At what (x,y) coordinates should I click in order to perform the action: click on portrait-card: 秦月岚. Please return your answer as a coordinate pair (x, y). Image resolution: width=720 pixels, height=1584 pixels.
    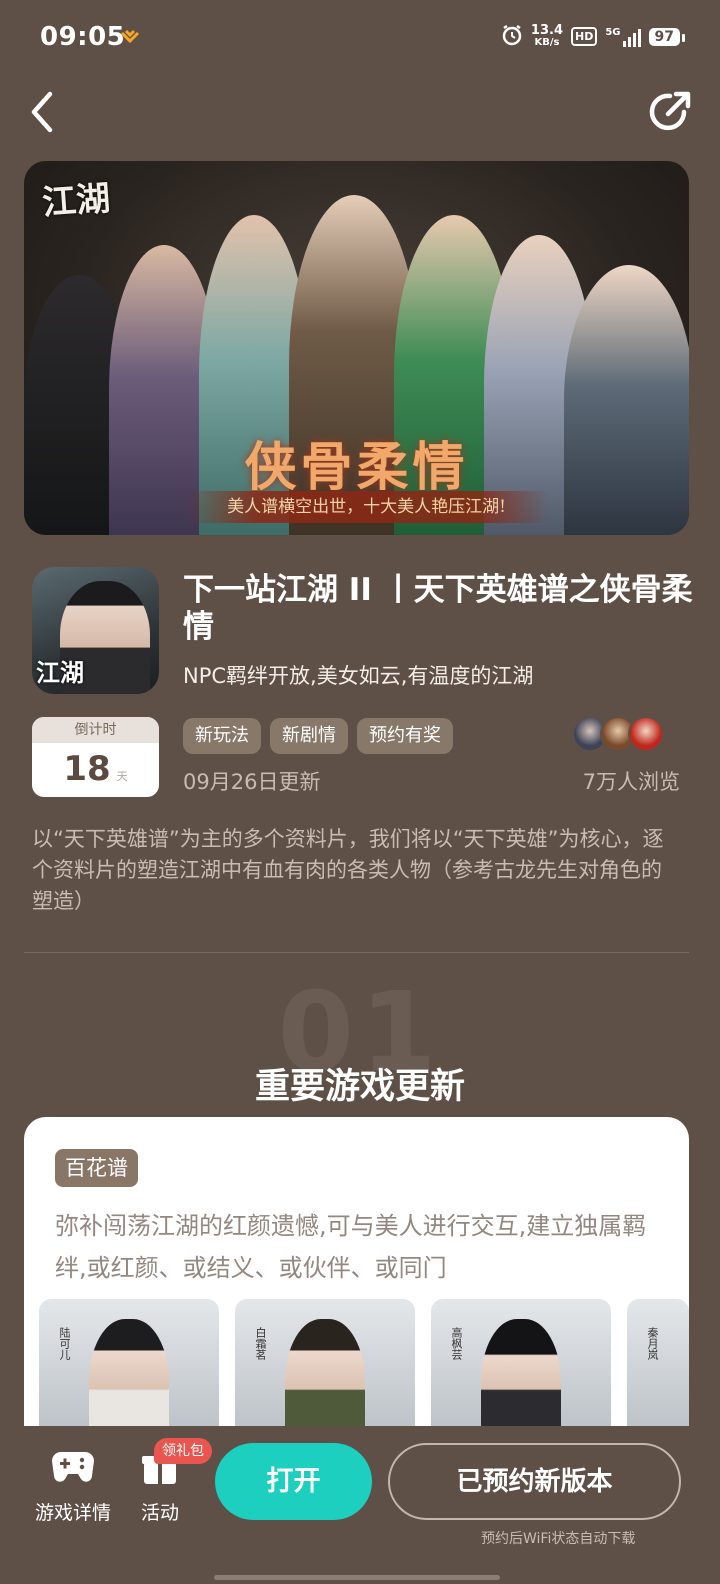
    Looking at the image, I should click on (658, 1368).